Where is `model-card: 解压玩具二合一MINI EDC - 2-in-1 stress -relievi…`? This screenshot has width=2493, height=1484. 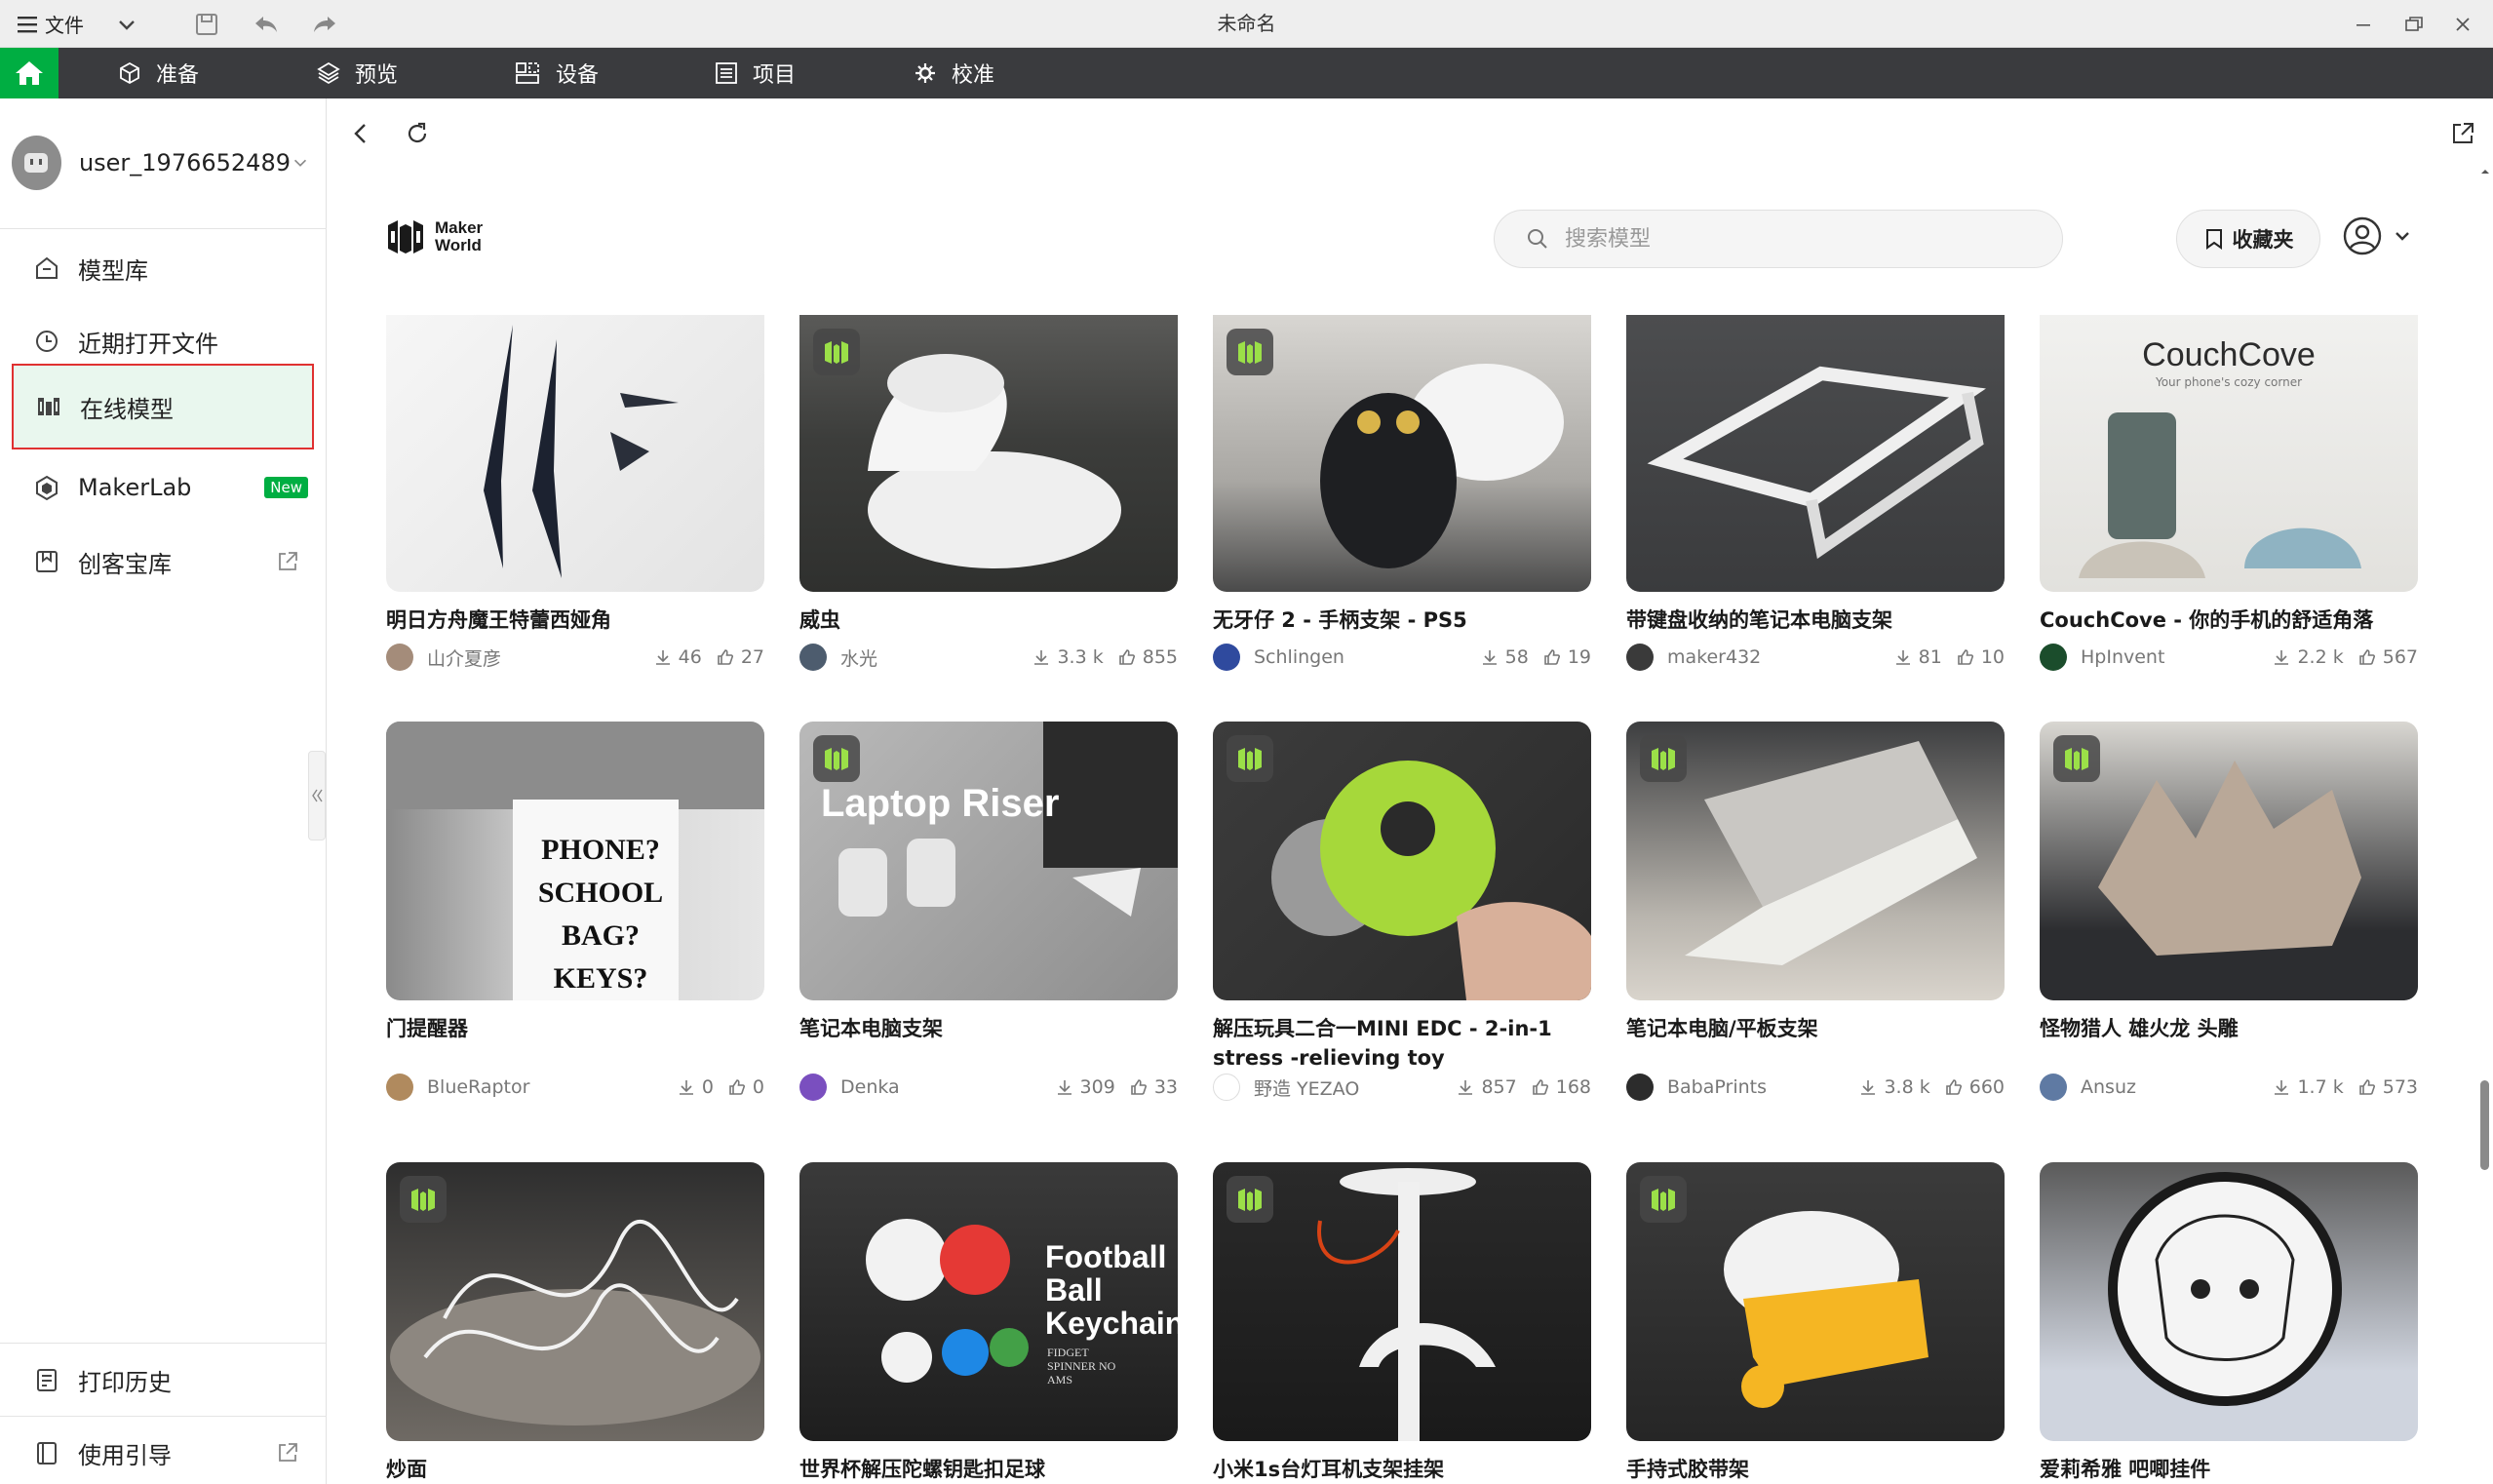
model-card: 解压玩具二合一MINI EDC - 2-in-1 stress -relievi… is located at coordinates (1402, 912).